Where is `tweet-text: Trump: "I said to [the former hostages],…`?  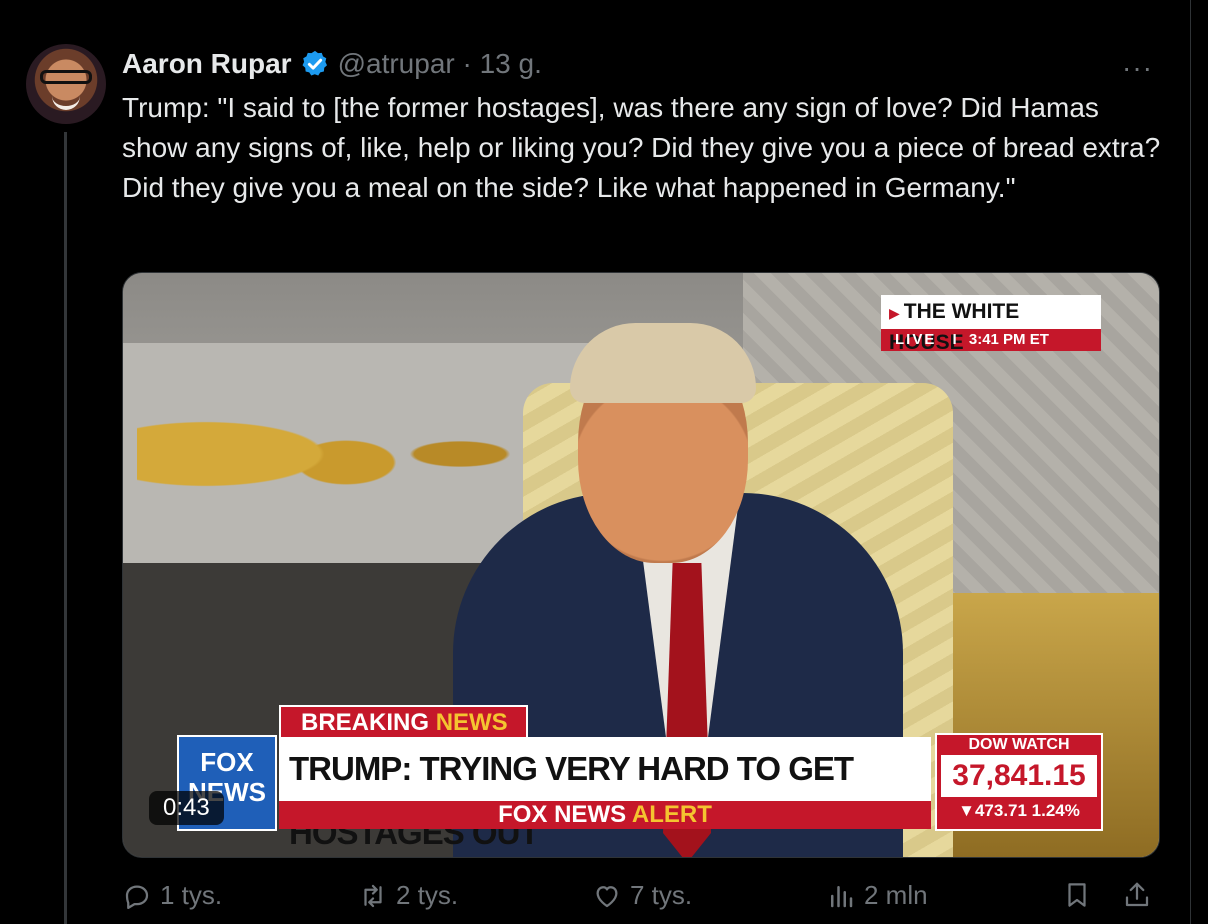
tweet-text: Trump: "I said to [the former hostages],… is located at coordinates (645, 147).